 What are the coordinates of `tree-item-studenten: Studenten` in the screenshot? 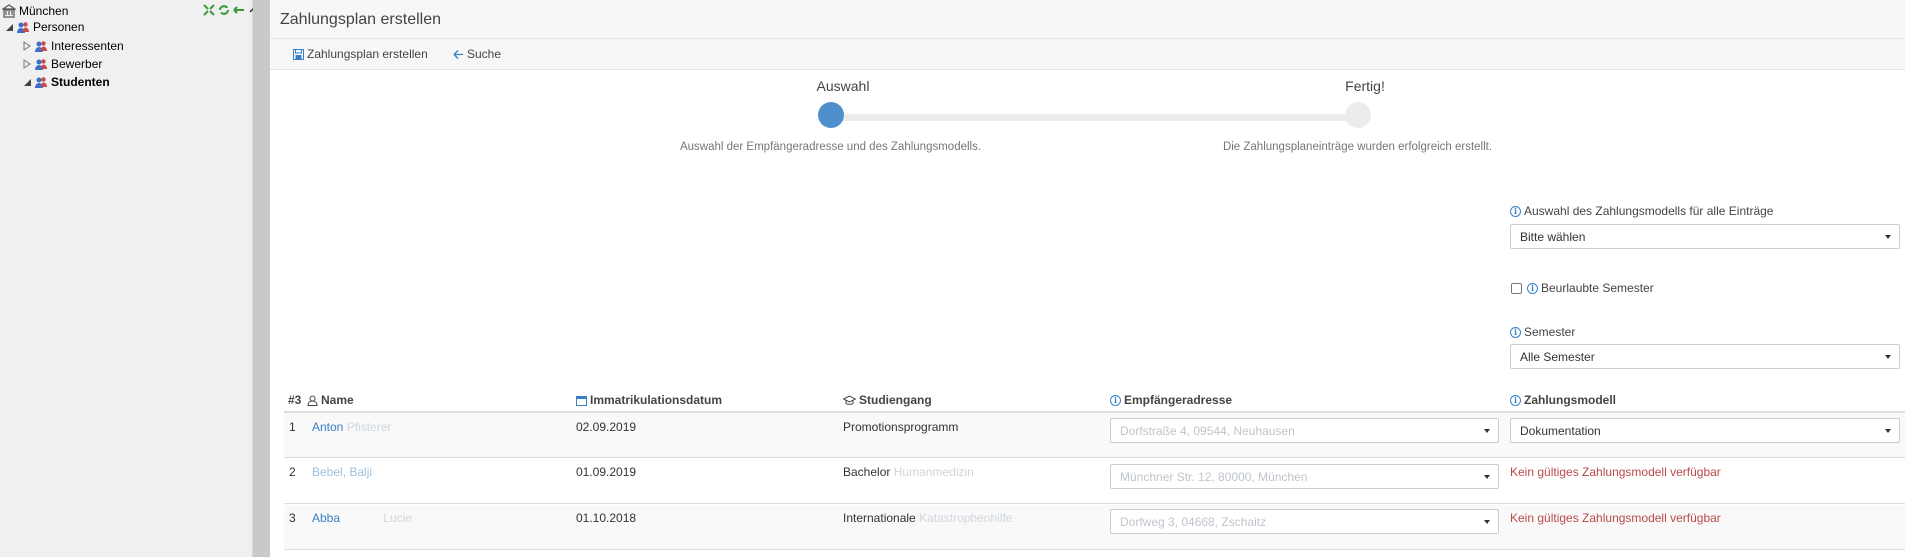 It's located at (66, 82).